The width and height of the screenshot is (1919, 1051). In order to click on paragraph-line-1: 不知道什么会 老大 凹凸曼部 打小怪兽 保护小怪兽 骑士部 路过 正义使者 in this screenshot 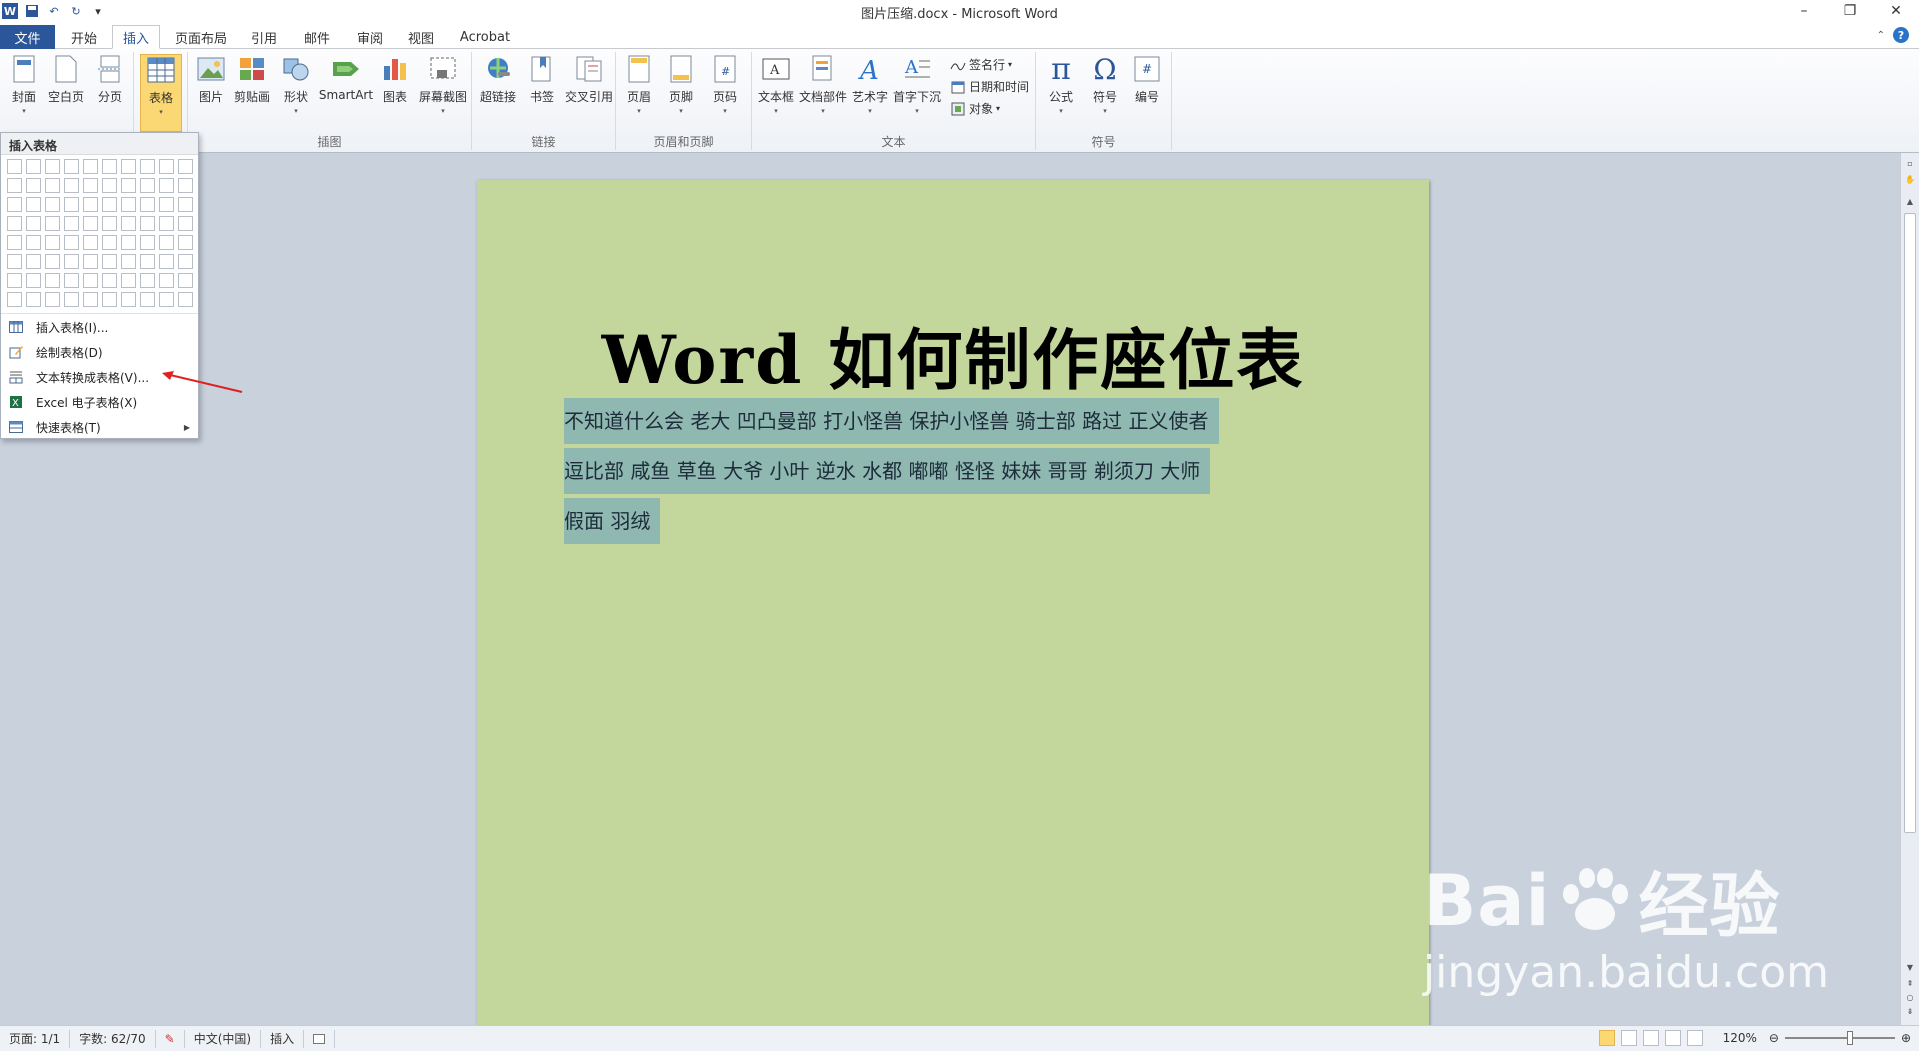, I will do `click(891, 421)`.